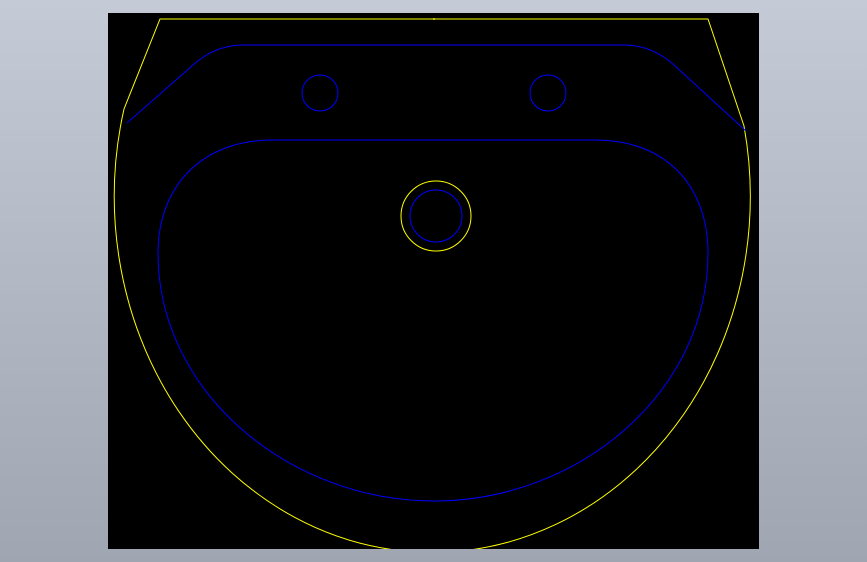 The width and height of the screenshot is (867, 562). Describe the element at coordinates (436, 88) in the screenshot. I see `deck-contour` at that location.